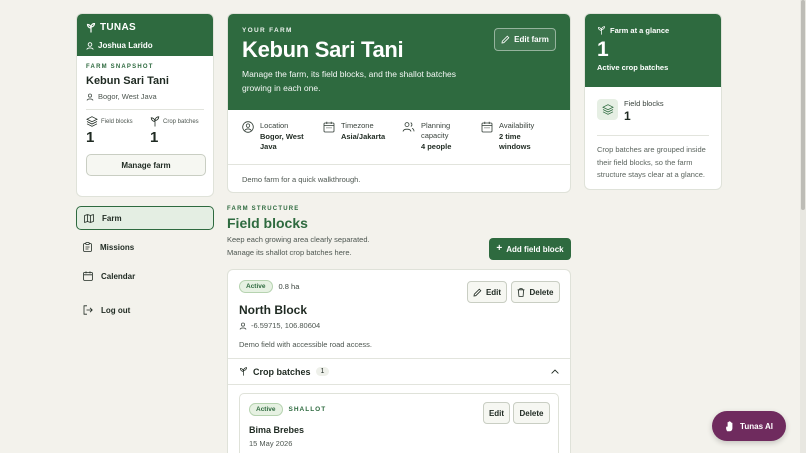 Image resolution: width=806 pixels, height=453 pixels. Describe the element at coordinates (145, 310) in the screenshot. I see `nav-item-logout: Log out` at that location.